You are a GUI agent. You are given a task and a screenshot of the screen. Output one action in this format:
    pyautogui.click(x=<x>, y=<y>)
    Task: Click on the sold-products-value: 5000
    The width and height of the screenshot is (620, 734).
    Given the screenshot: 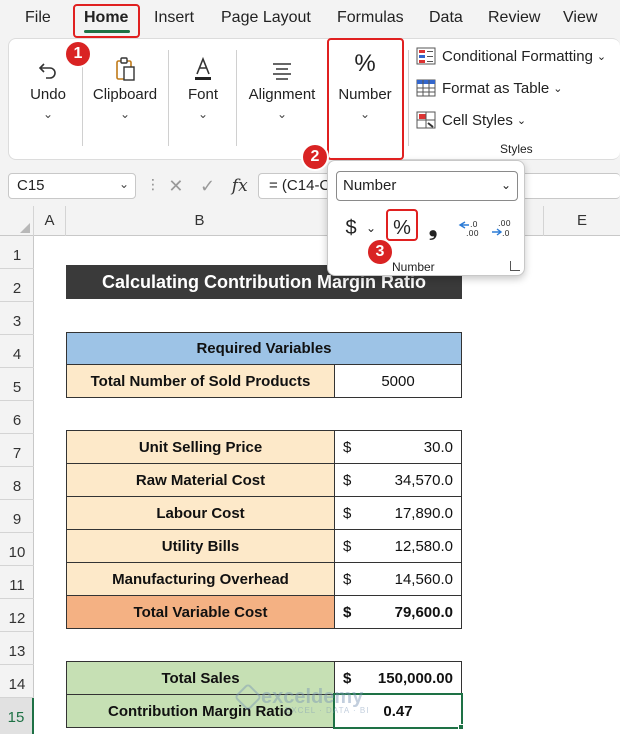 What is the action you would take?
    pyautogui.click(x=398, y=381)
    